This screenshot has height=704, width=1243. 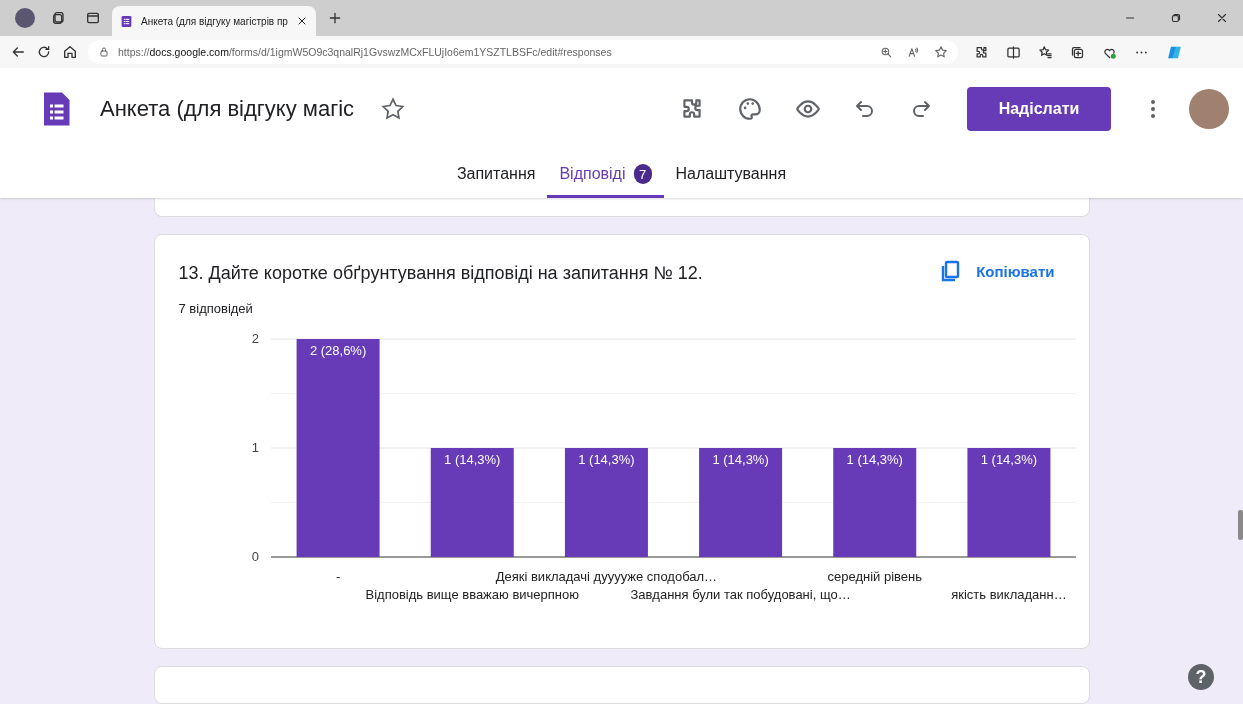 I want to click on forms-favicon-icon, so click(x=126, y=21).